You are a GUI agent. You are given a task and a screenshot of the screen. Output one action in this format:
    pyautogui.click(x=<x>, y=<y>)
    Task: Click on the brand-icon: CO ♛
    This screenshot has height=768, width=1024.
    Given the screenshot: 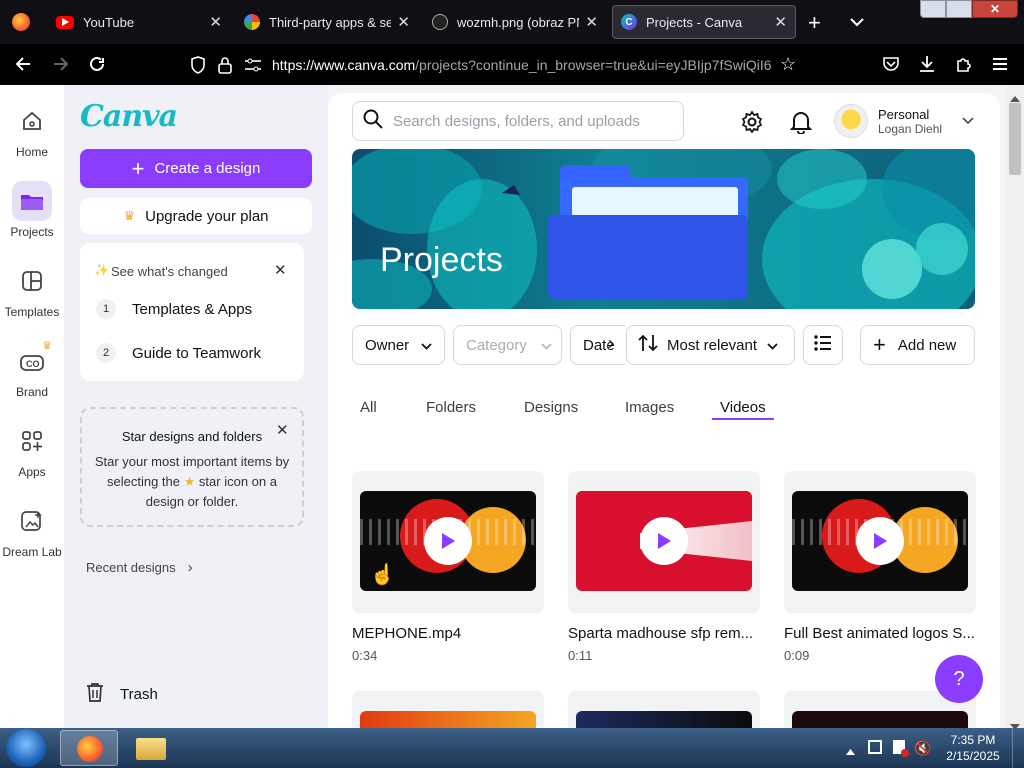 What is the action you would take?
    pyautogui.click(x=32, y=360)
    